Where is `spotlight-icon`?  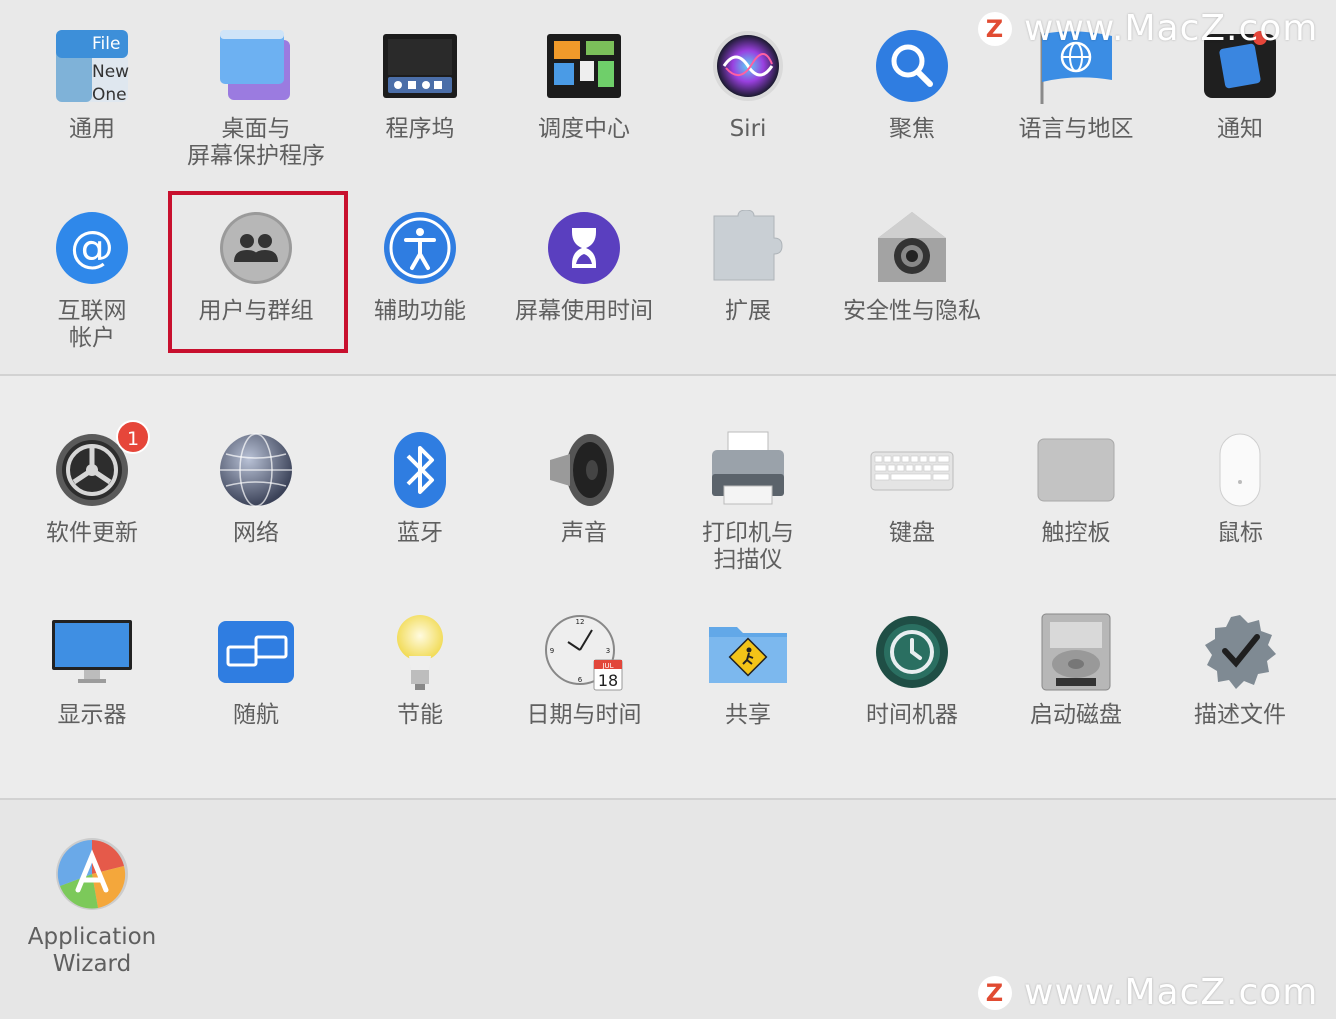 spotlight-icon is located at coordinates (912, 66).